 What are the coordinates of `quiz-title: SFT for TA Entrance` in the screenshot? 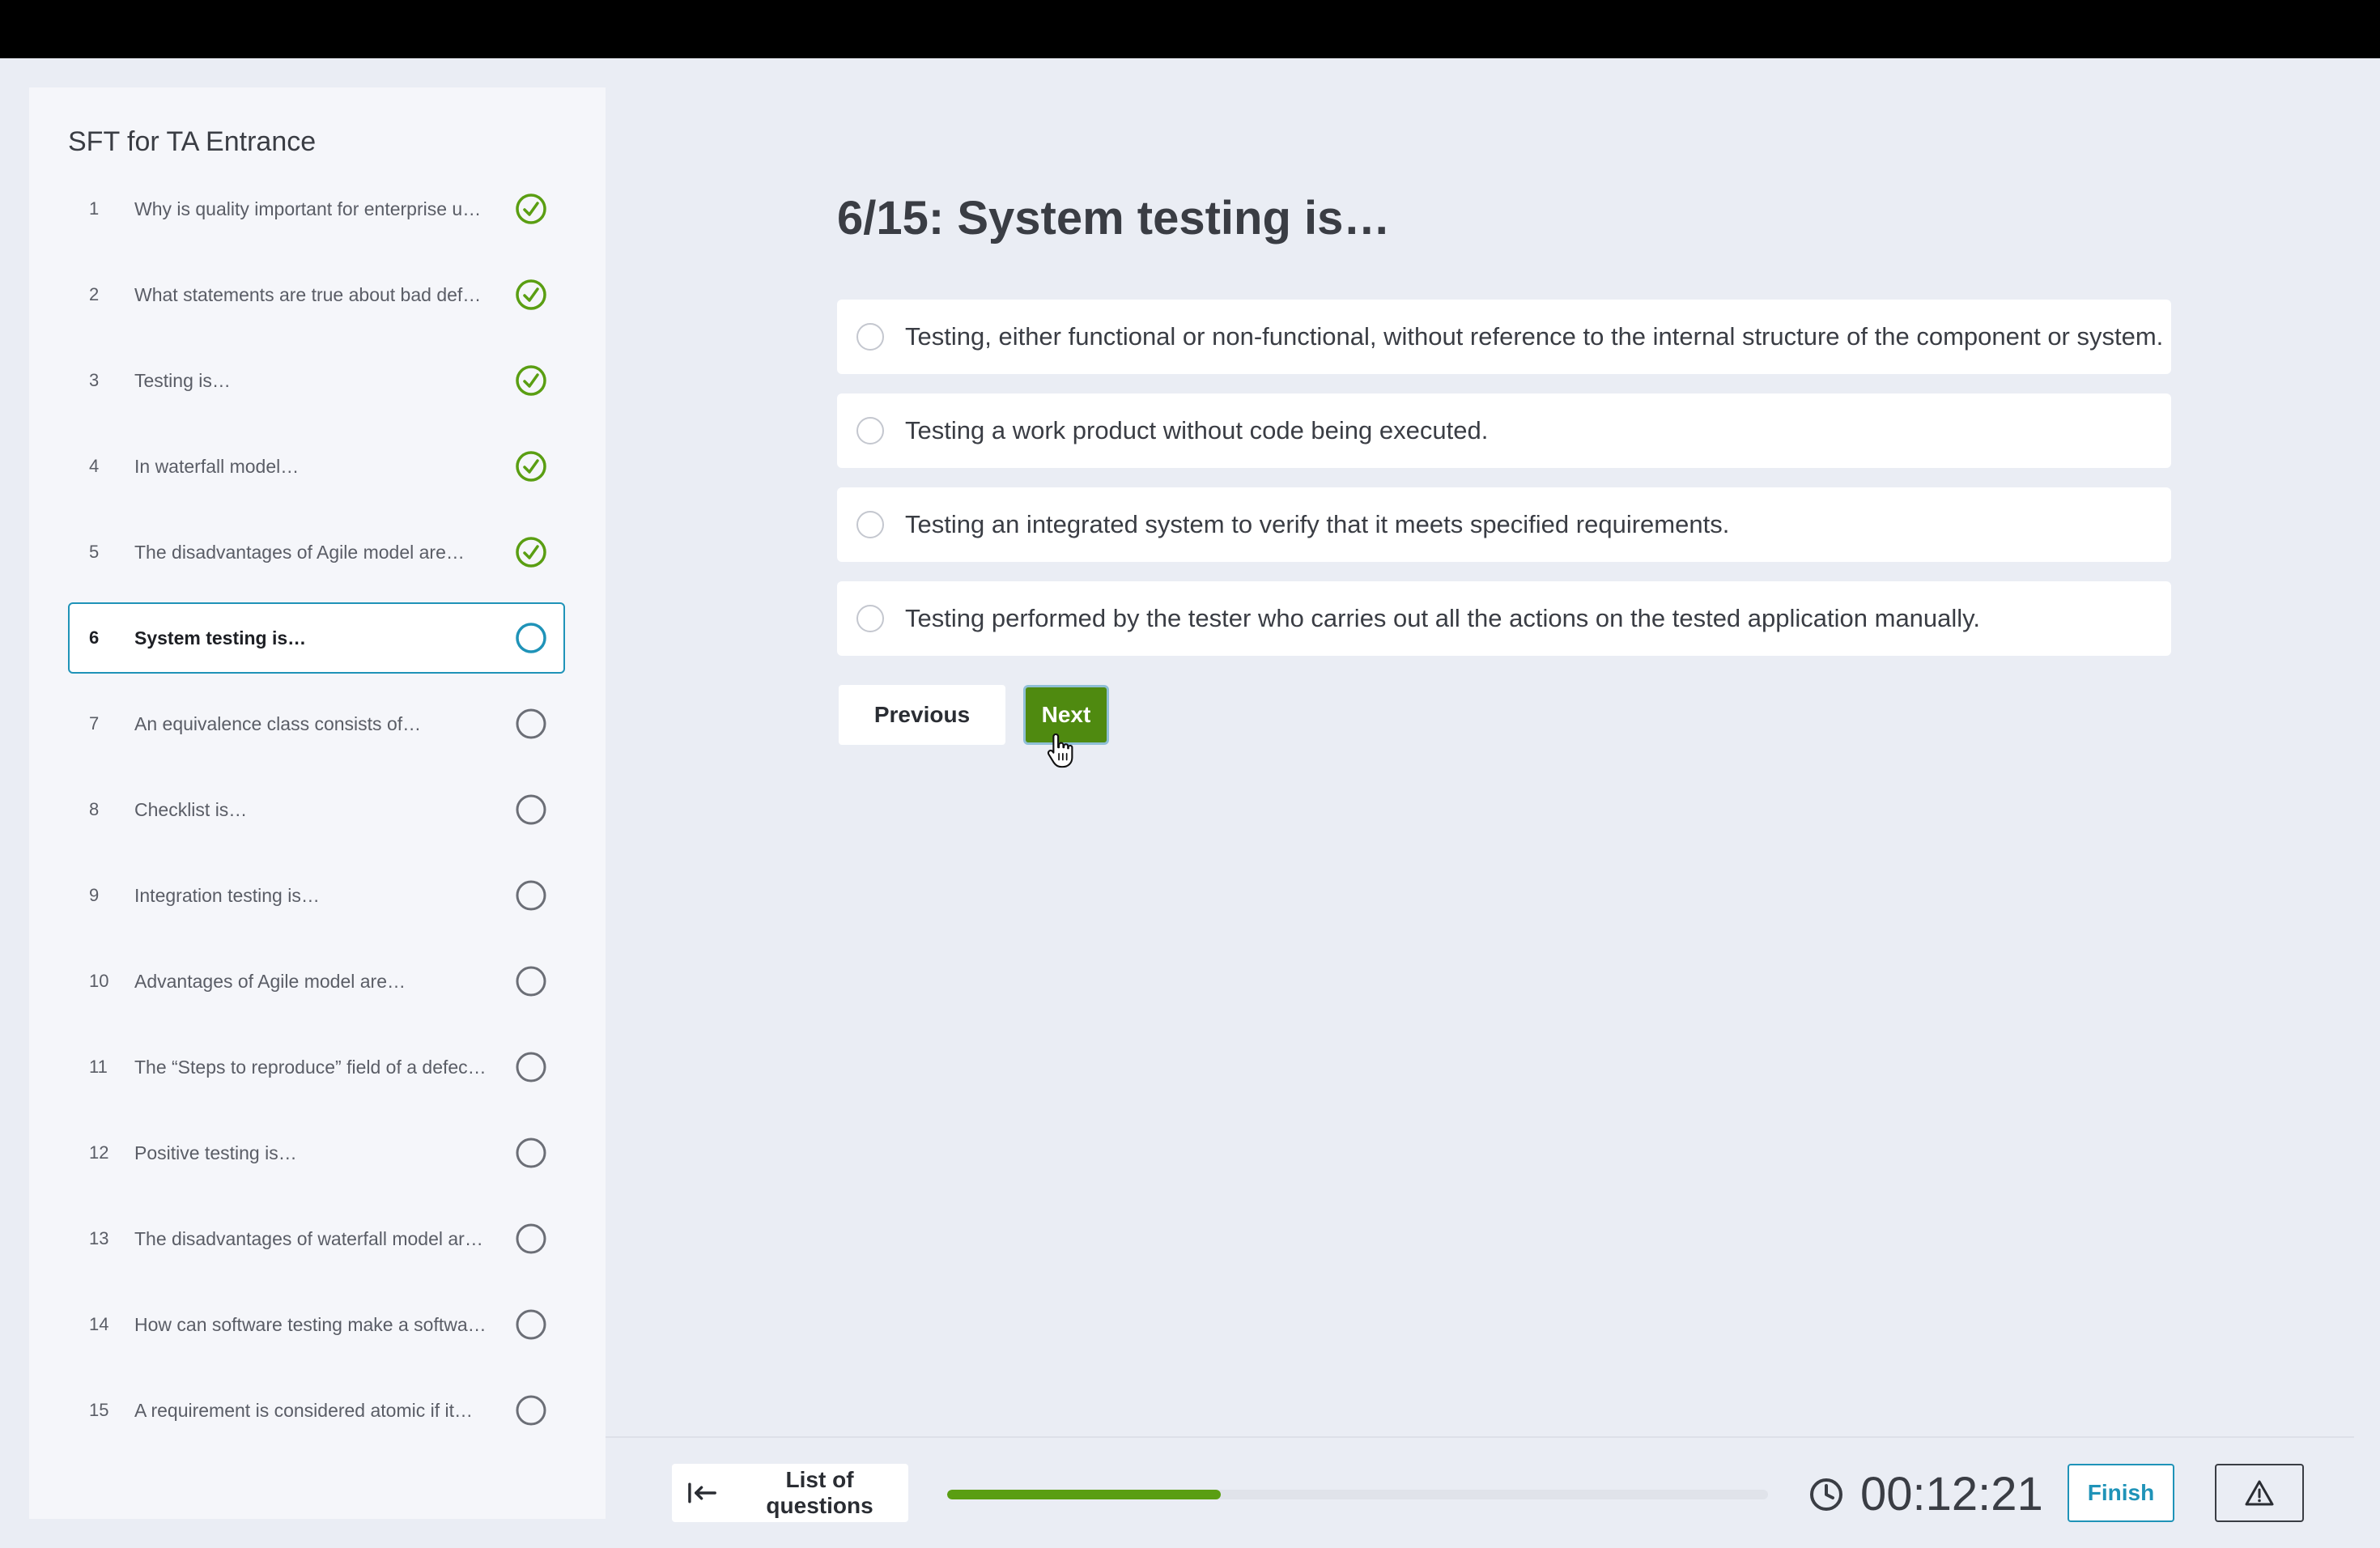 It's located at (193, 141).